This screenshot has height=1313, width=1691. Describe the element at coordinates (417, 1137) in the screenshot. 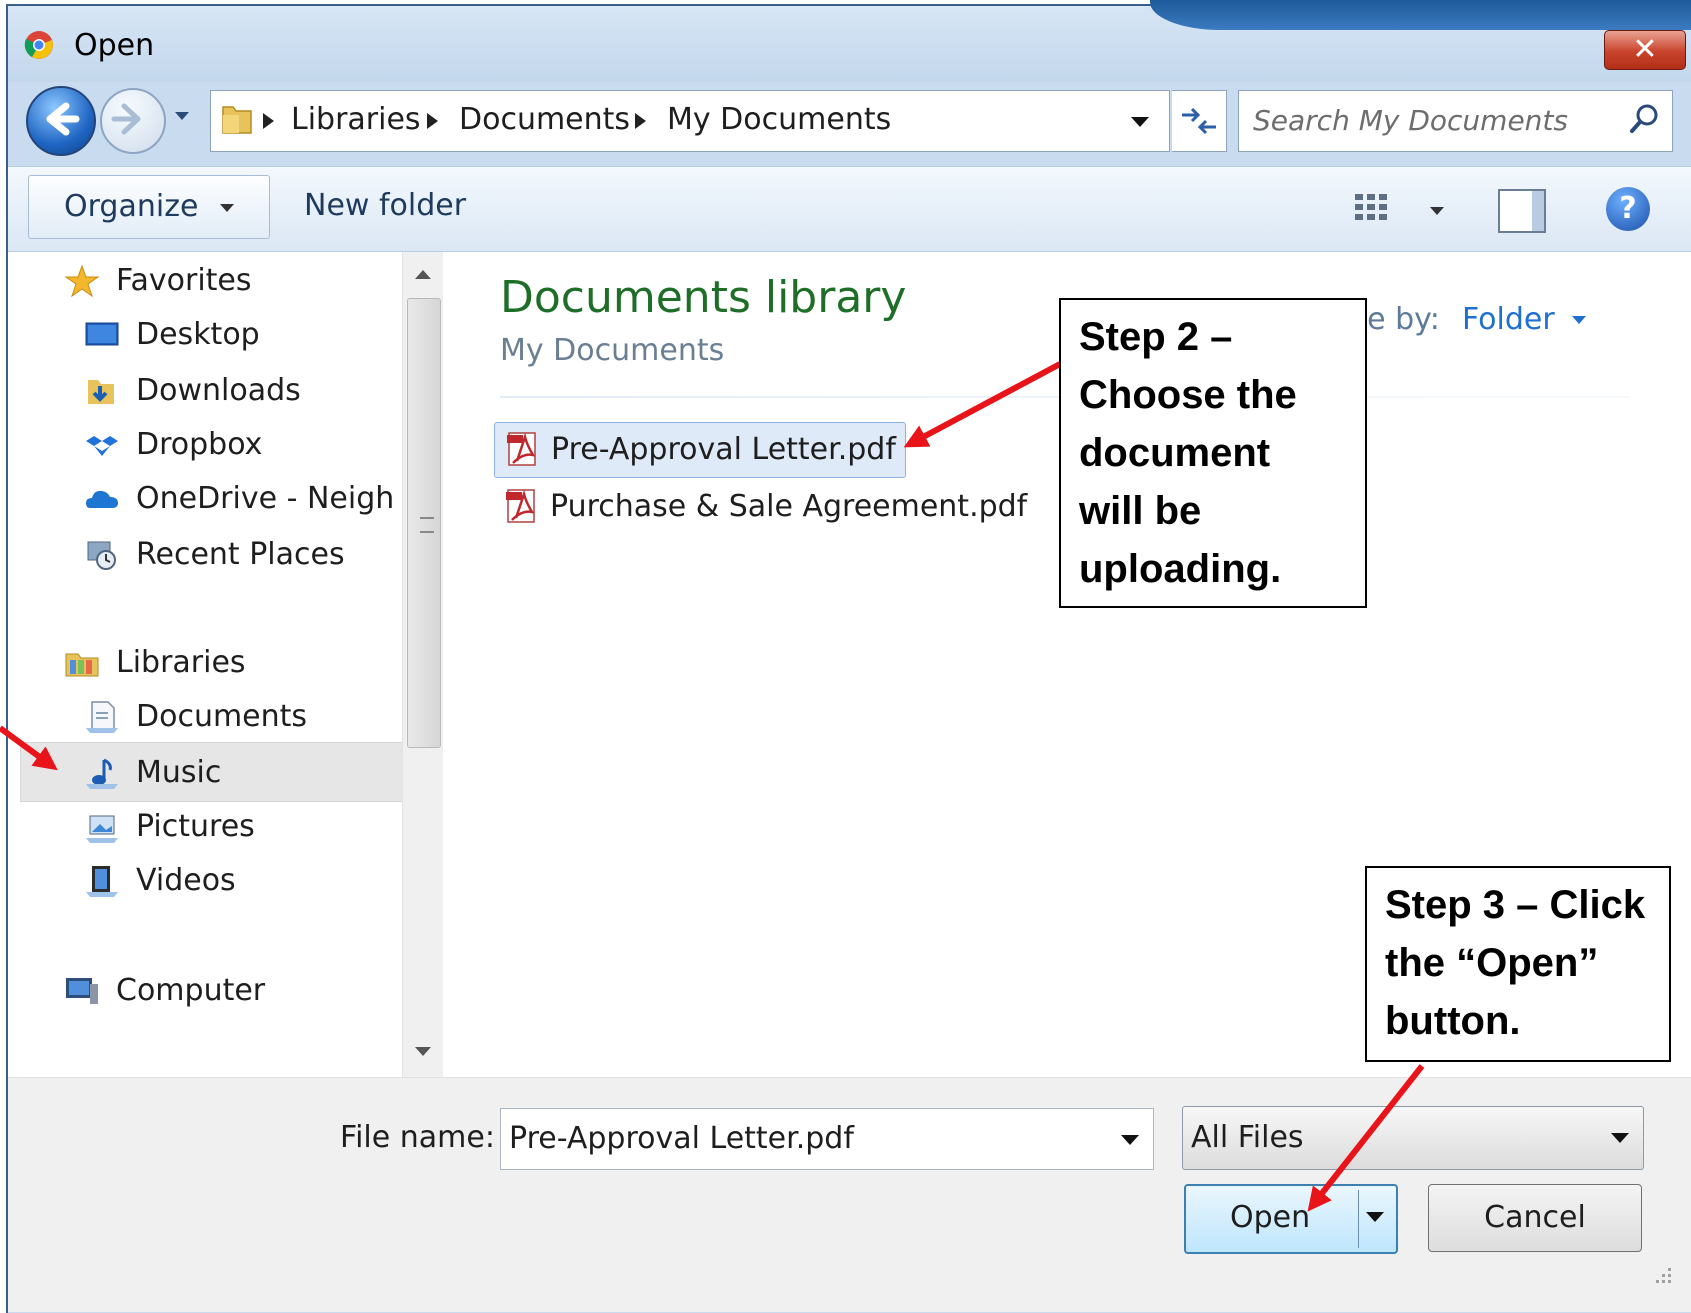

I see `file-name-label: File name:` at that location.